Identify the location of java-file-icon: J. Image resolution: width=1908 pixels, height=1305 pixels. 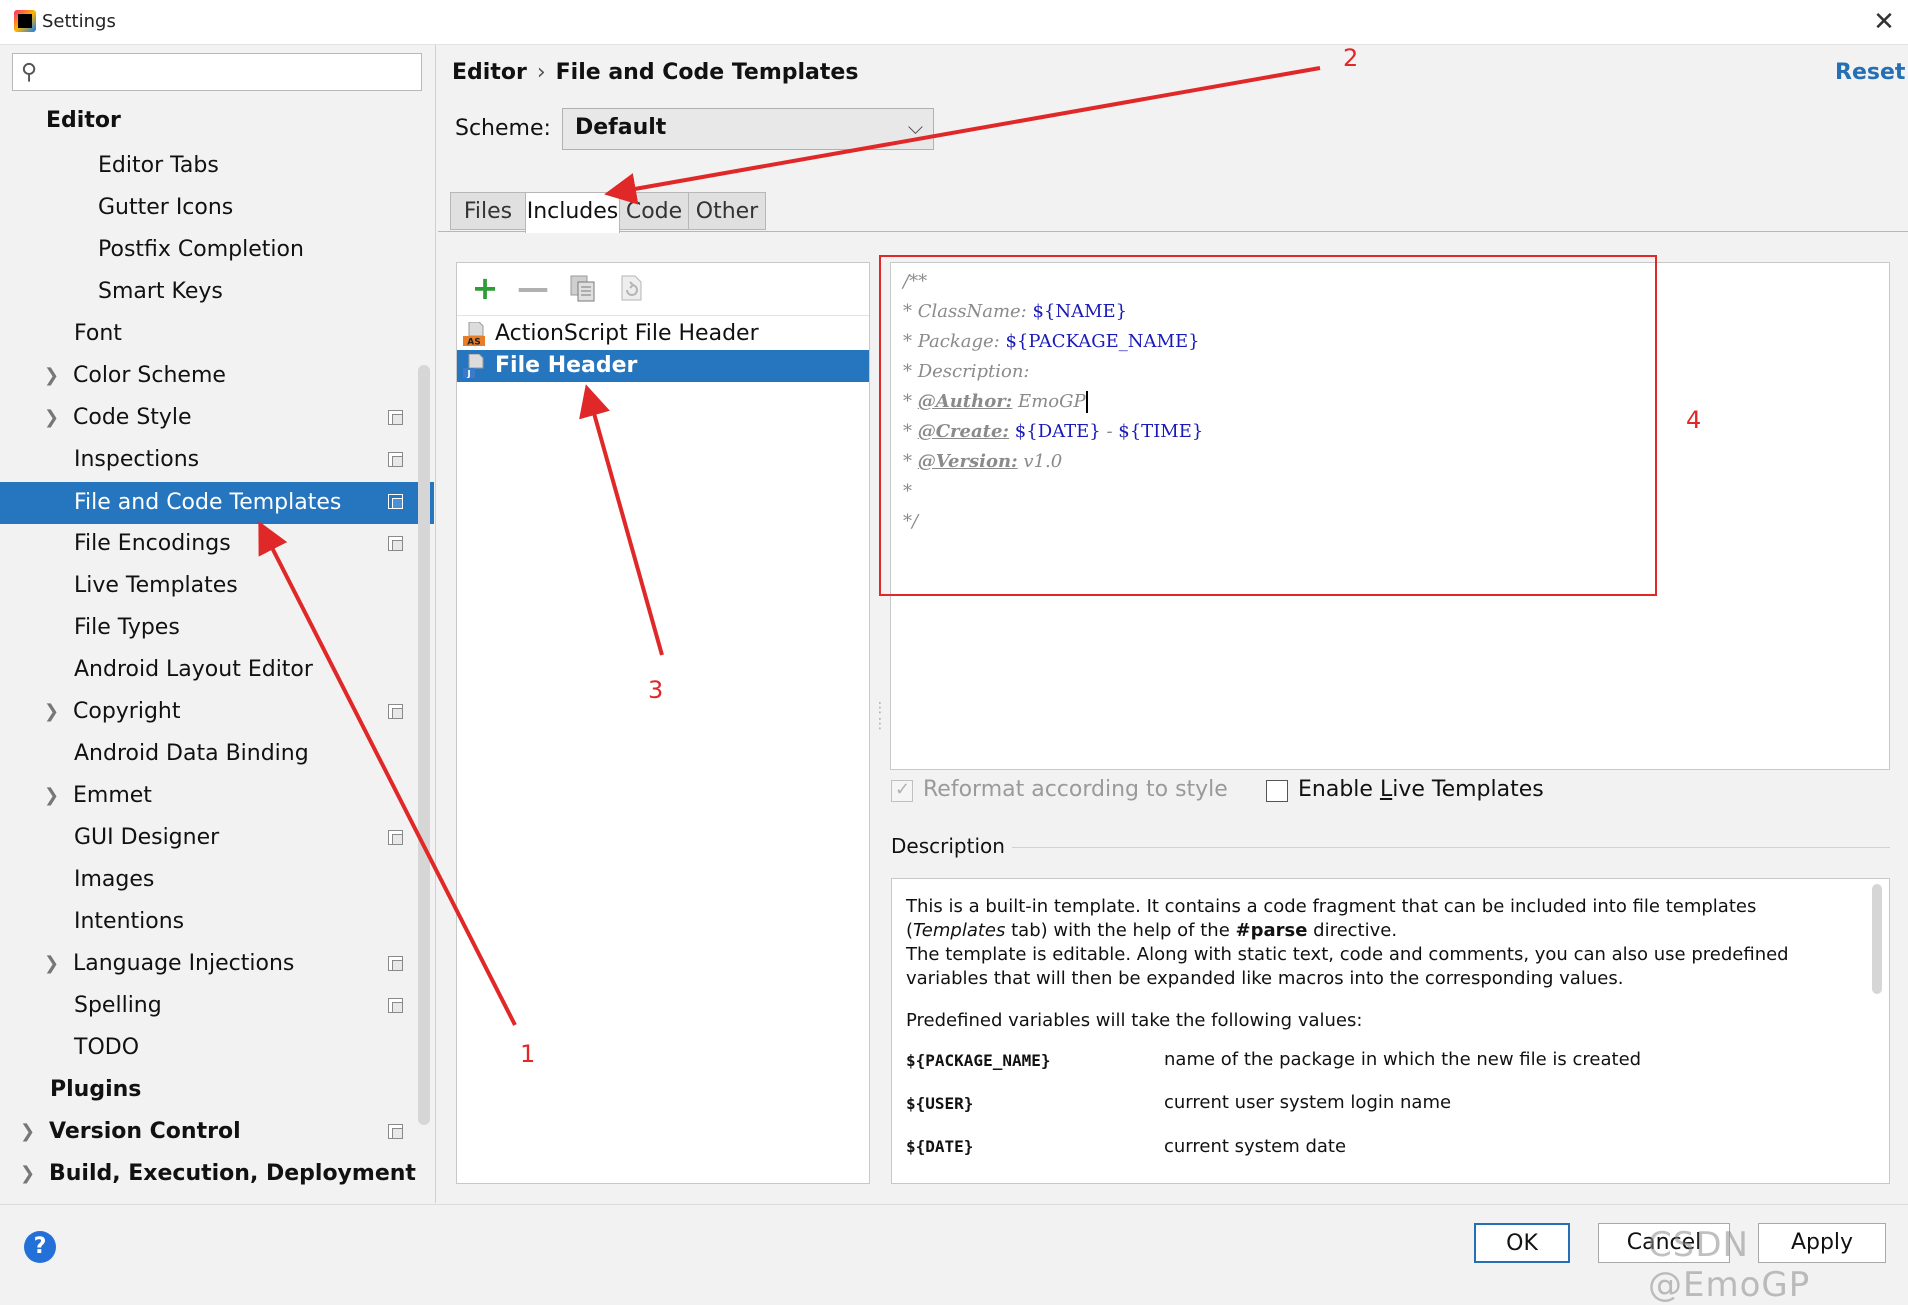
(473, 366).